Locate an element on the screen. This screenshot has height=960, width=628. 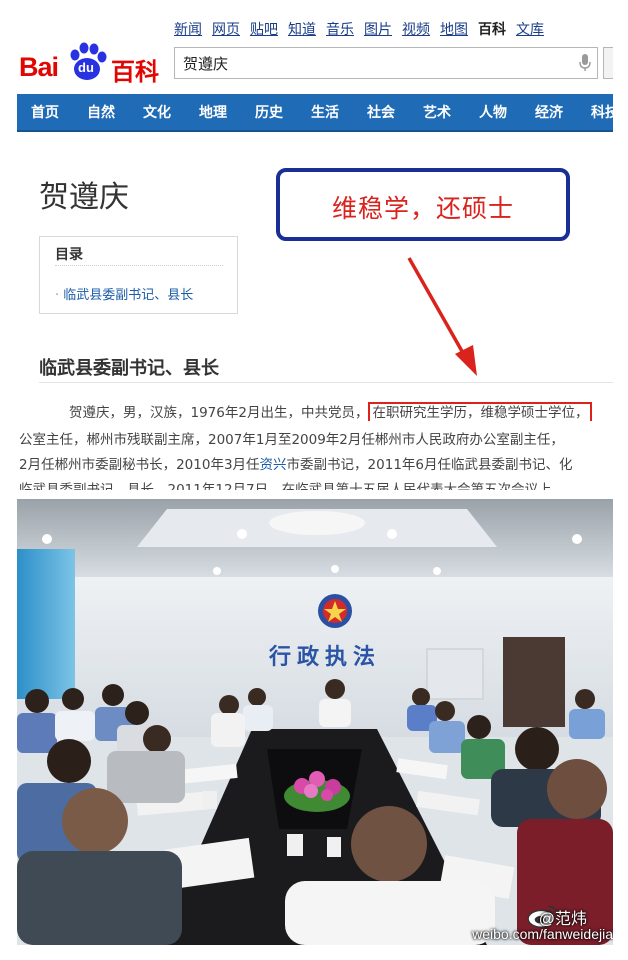
cat-life: 生活 is located at coordinates (325, 112).